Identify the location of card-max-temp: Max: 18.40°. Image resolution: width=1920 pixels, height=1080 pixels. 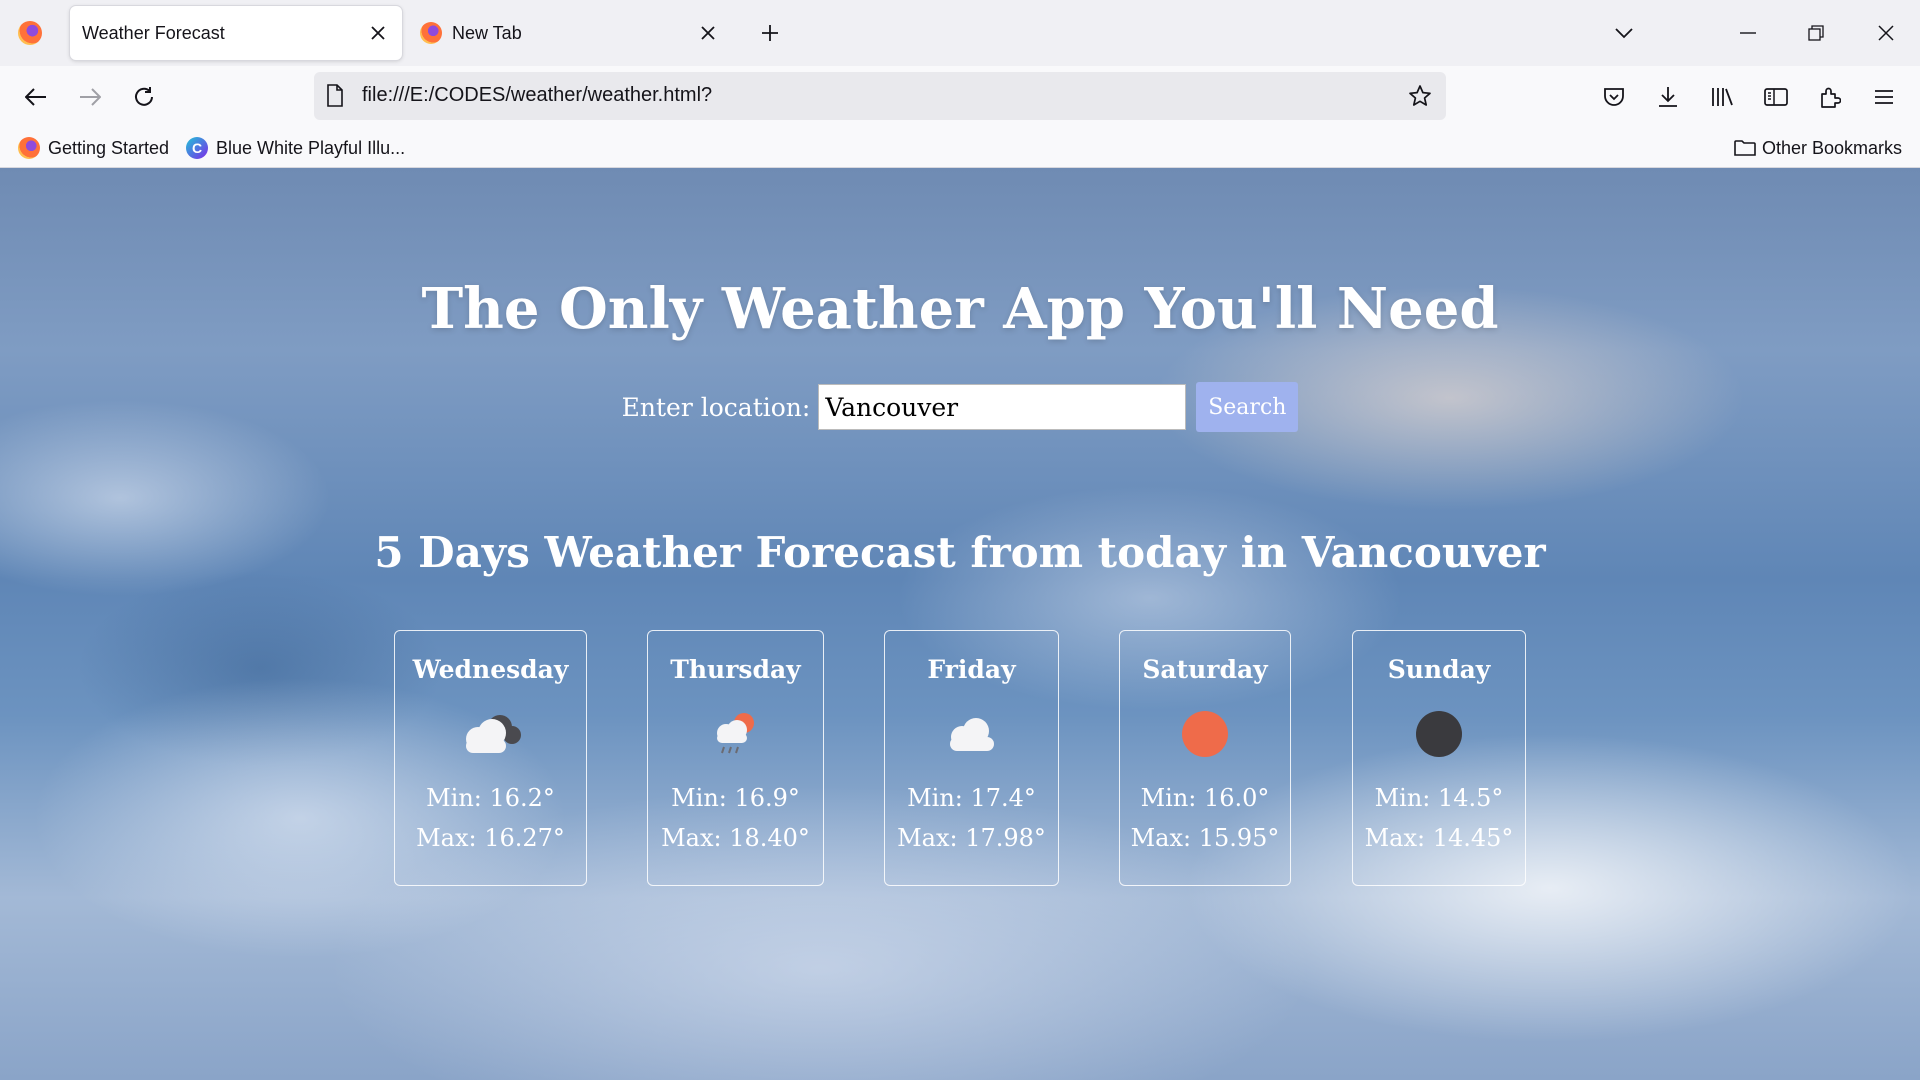
(735, 838).